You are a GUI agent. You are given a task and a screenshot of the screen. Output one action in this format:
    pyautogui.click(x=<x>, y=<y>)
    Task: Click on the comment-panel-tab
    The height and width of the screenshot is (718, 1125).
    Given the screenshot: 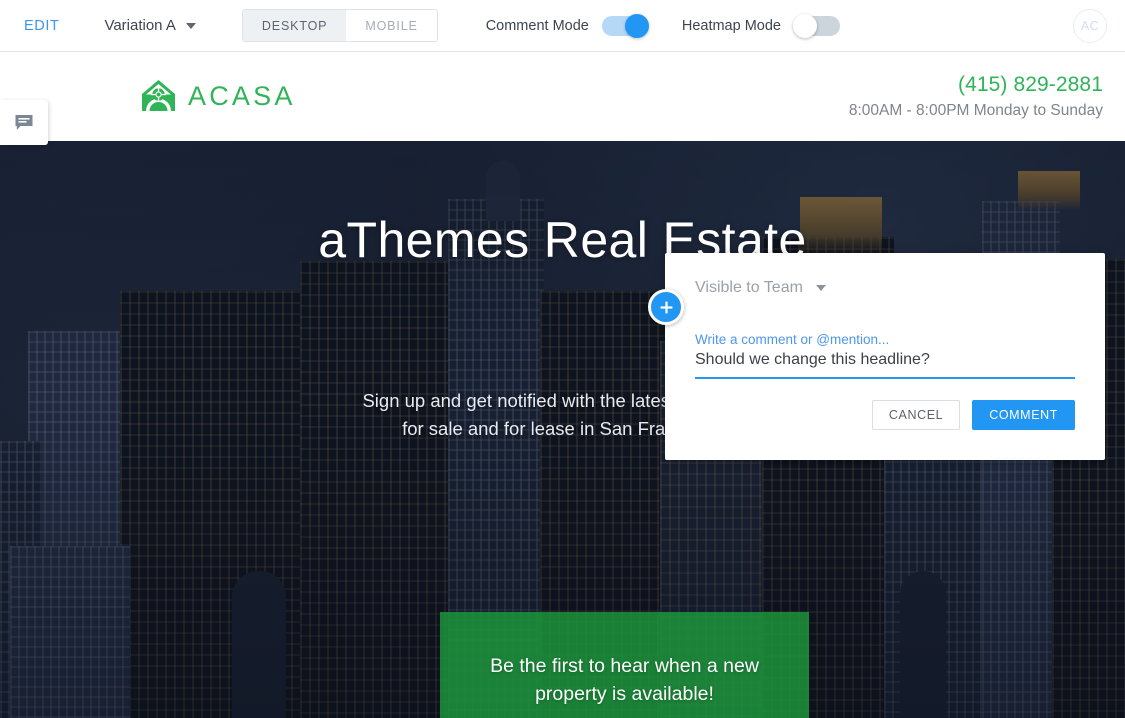 What is the action you would take?
    pyautogui.click(x=24, y=122)
    